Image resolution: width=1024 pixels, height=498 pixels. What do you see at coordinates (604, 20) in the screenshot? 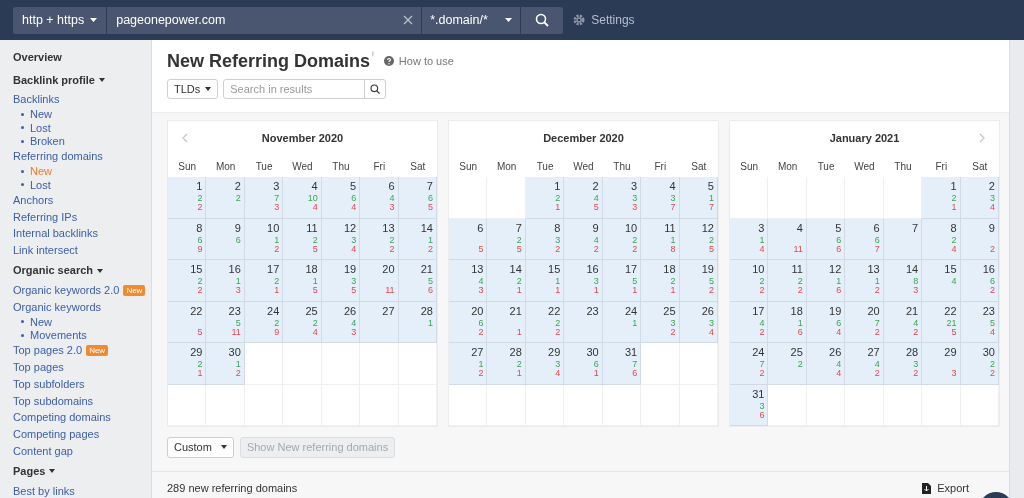
I see `settings-button: Settings` at bounding box center [604, 20].